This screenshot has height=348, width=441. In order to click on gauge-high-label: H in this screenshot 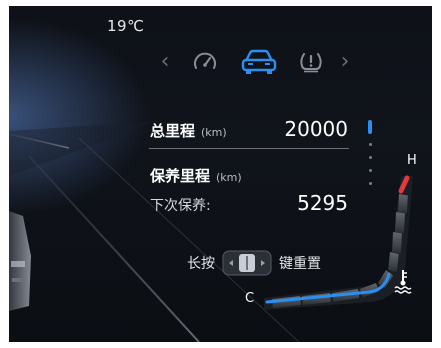, I will do `click(412, 160)`.